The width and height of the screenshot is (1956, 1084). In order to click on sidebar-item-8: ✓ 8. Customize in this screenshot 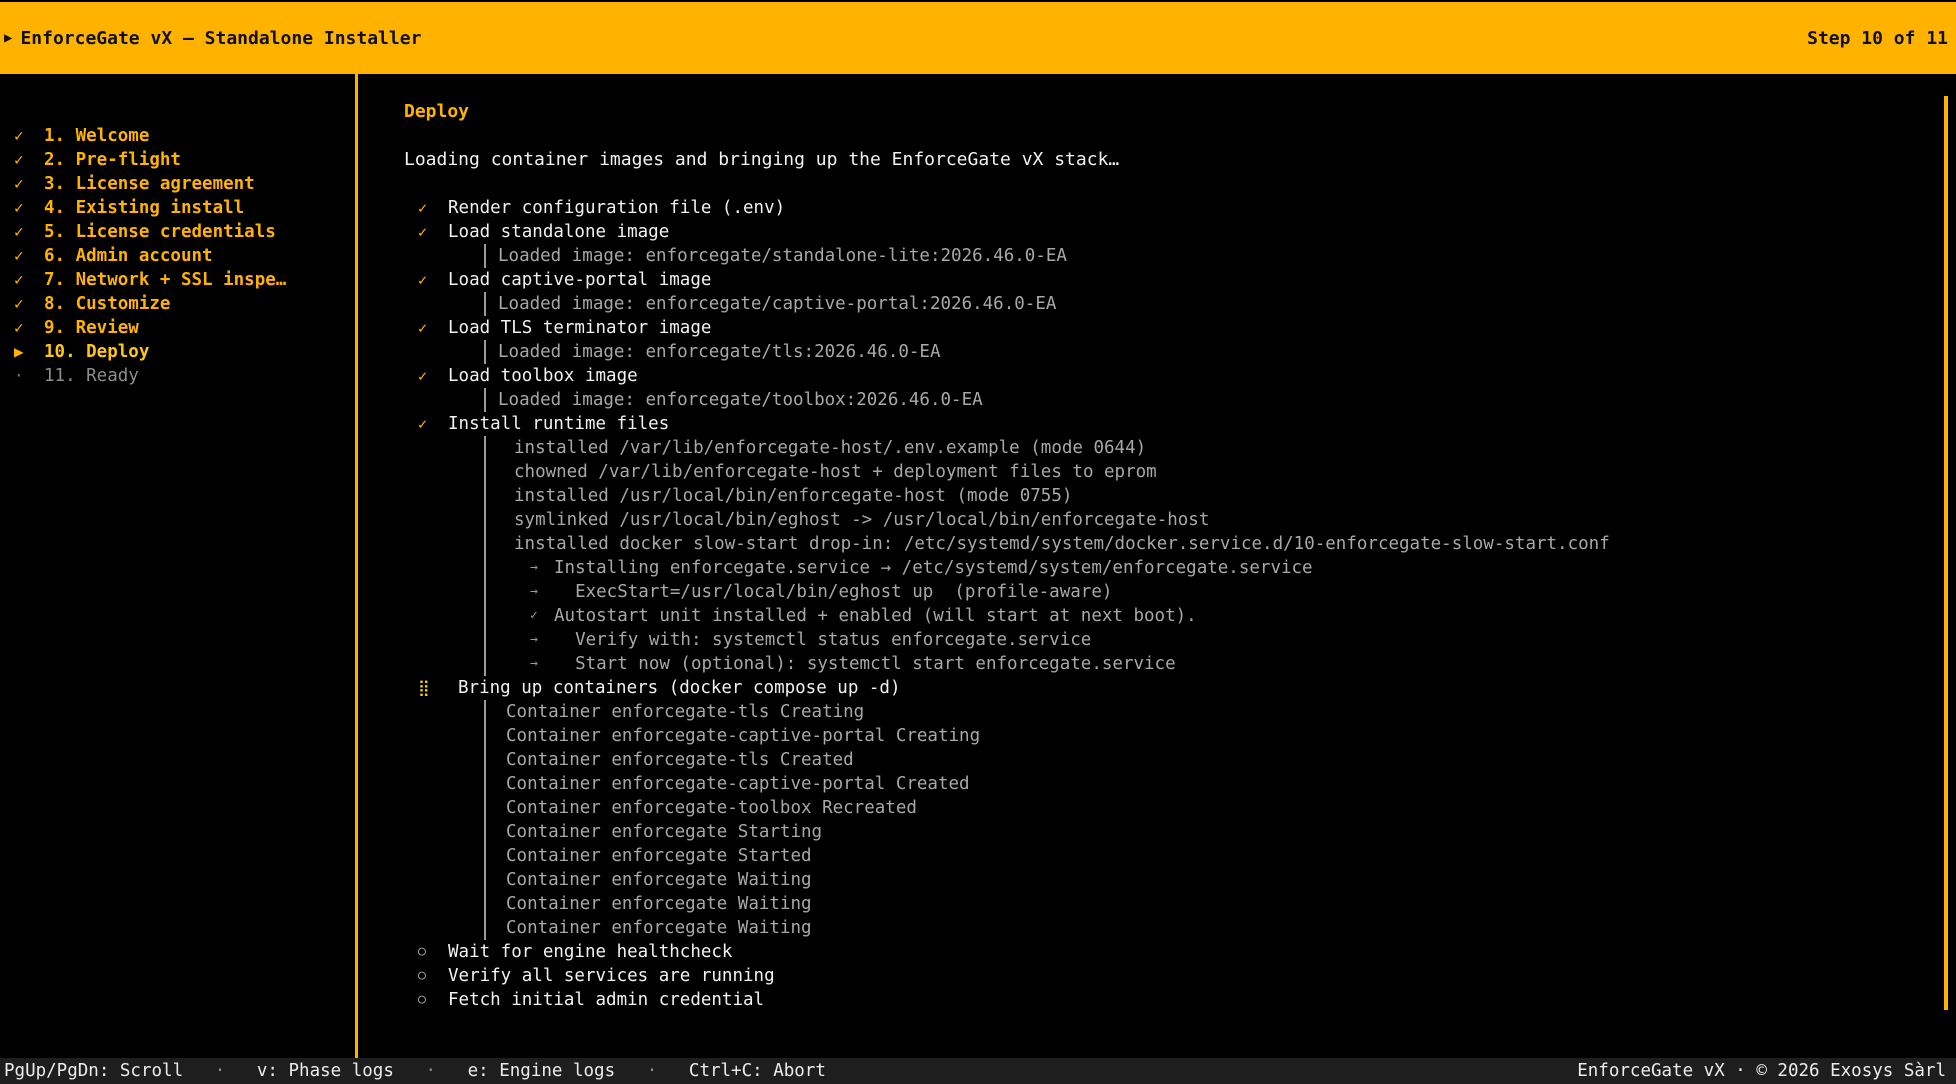, I will do `click(150, 304)`.